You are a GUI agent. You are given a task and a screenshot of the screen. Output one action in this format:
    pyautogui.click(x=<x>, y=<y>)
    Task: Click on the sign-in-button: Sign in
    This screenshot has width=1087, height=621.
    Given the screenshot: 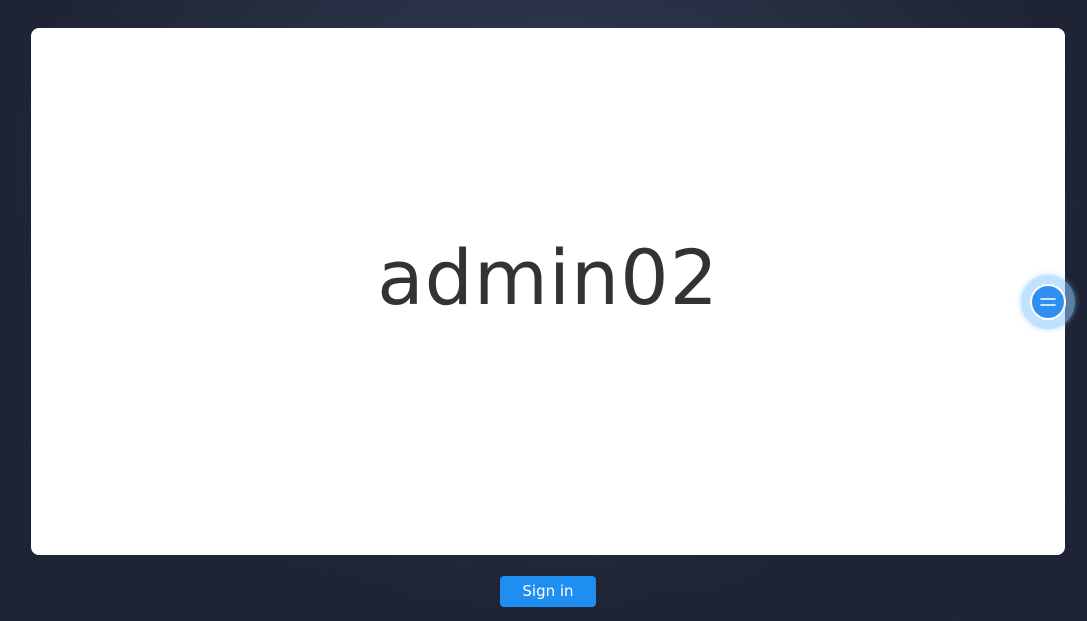 What is the action you would take?
    pyautogui.click(x=548, y=591)
    